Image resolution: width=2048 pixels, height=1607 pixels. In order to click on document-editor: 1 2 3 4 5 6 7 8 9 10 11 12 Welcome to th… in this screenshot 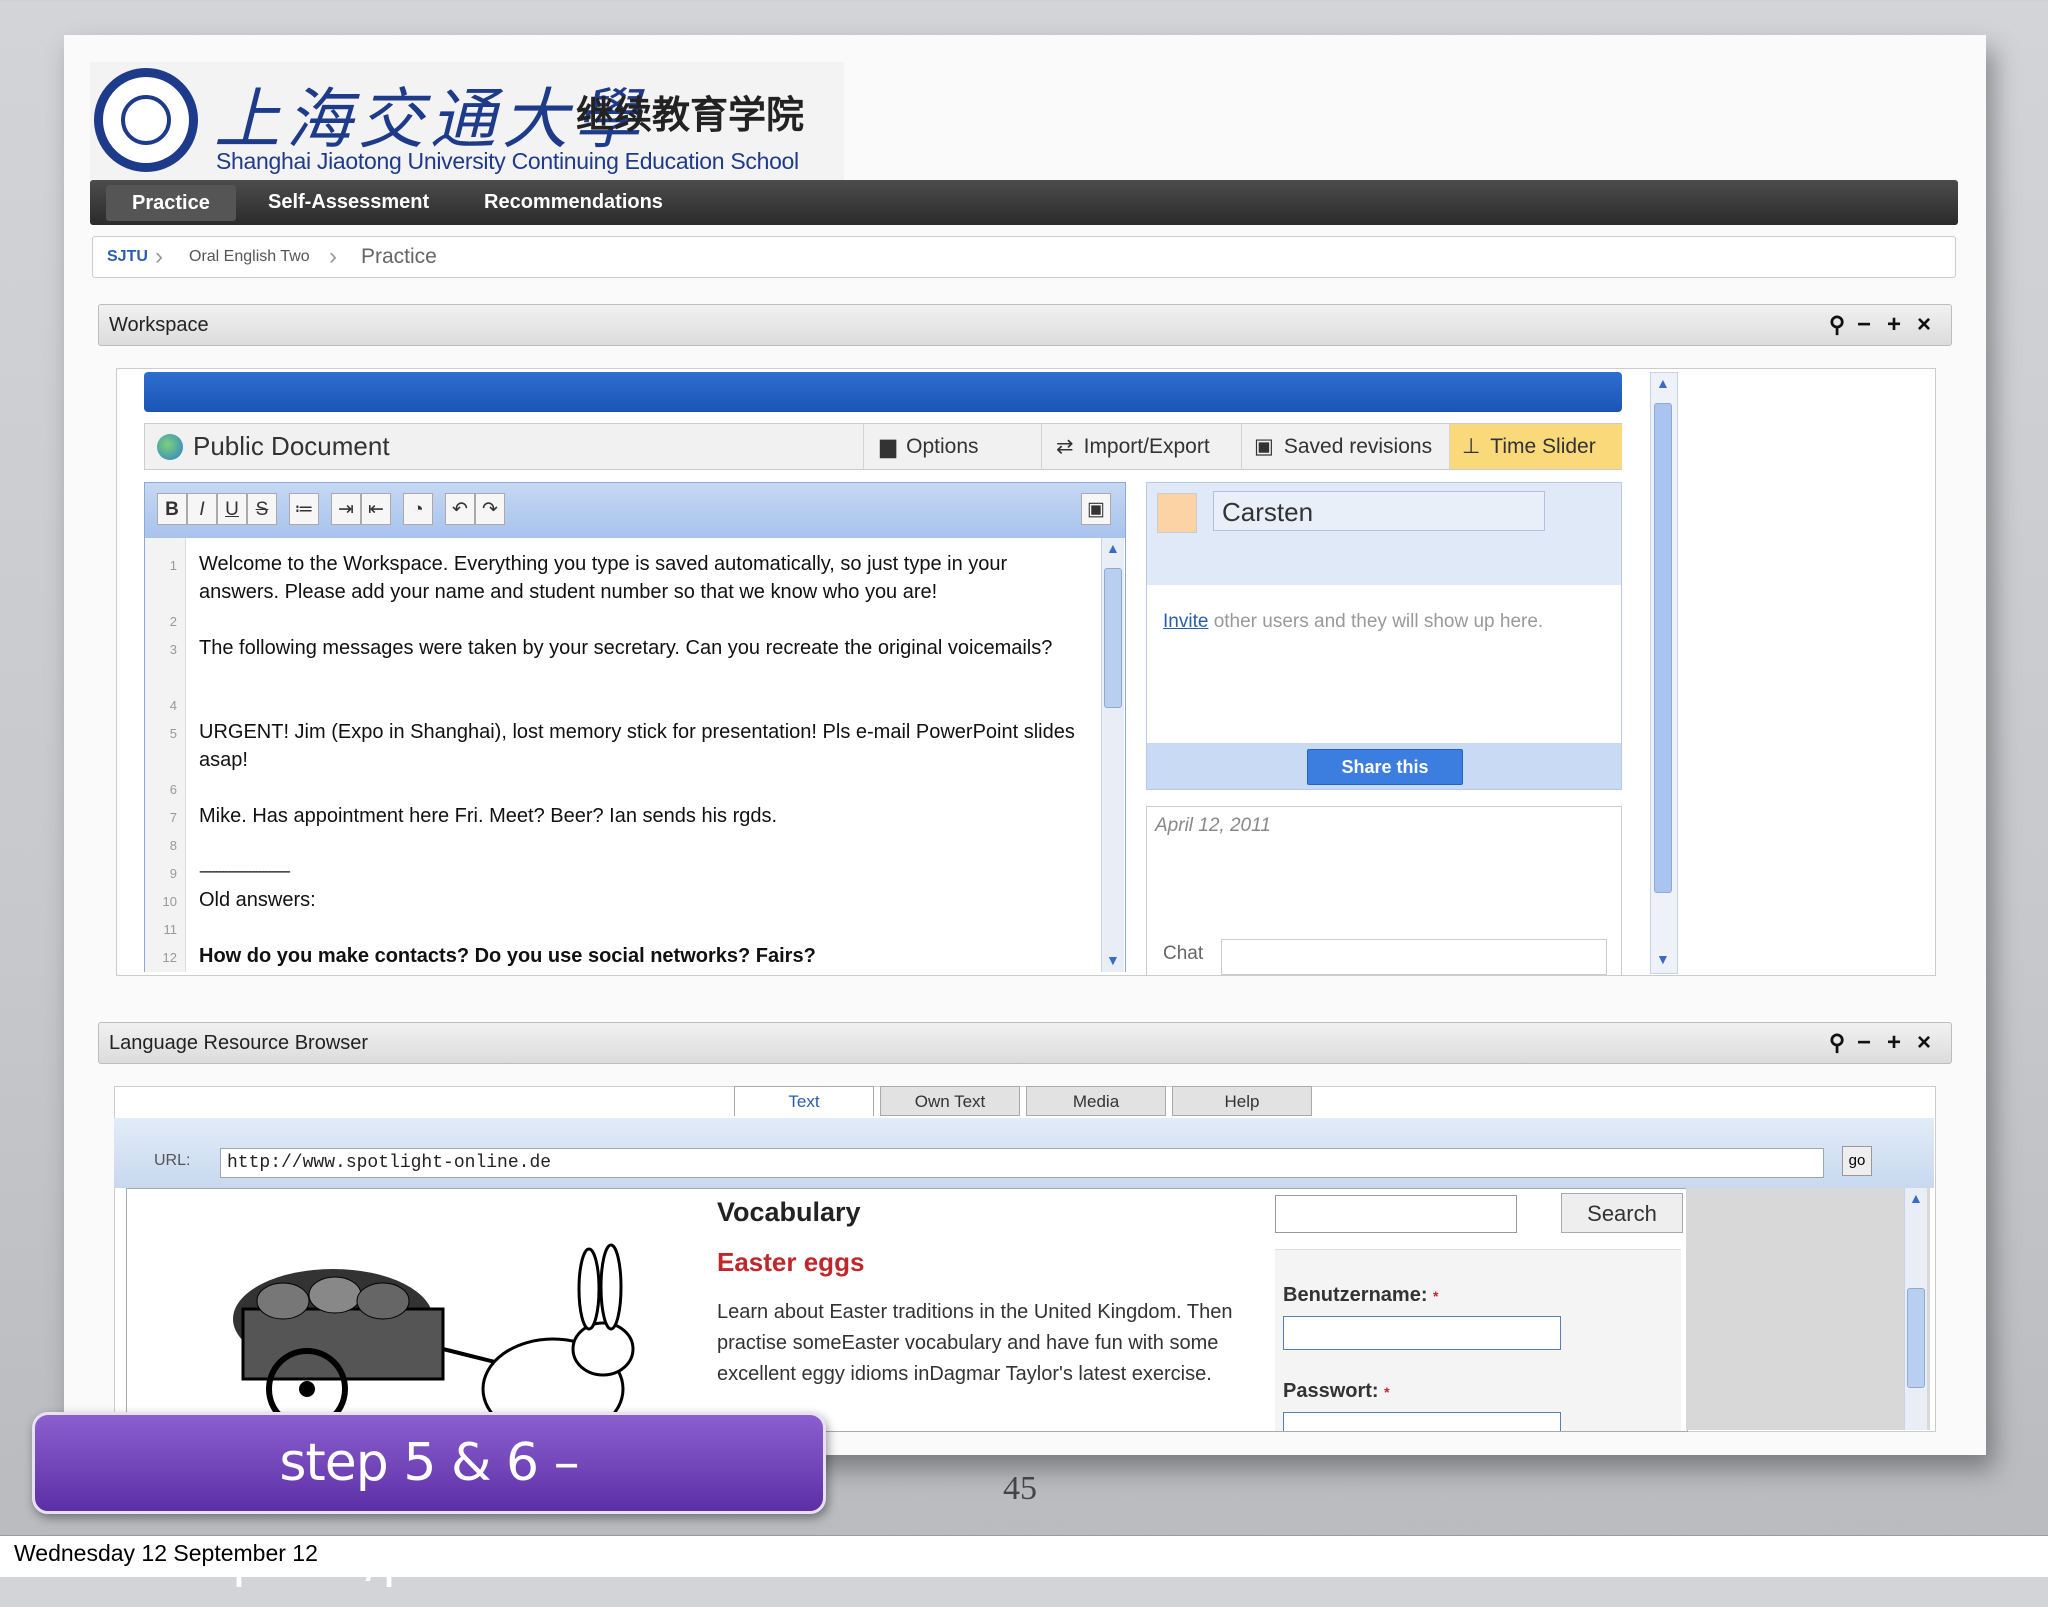, I will do `click(635, 755)`.